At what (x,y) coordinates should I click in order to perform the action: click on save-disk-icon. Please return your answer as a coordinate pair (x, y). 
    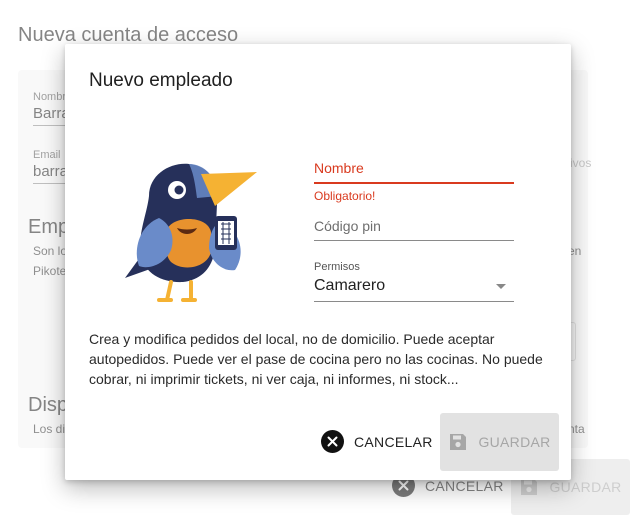
    Looking at the image, I should click on (458, 442).